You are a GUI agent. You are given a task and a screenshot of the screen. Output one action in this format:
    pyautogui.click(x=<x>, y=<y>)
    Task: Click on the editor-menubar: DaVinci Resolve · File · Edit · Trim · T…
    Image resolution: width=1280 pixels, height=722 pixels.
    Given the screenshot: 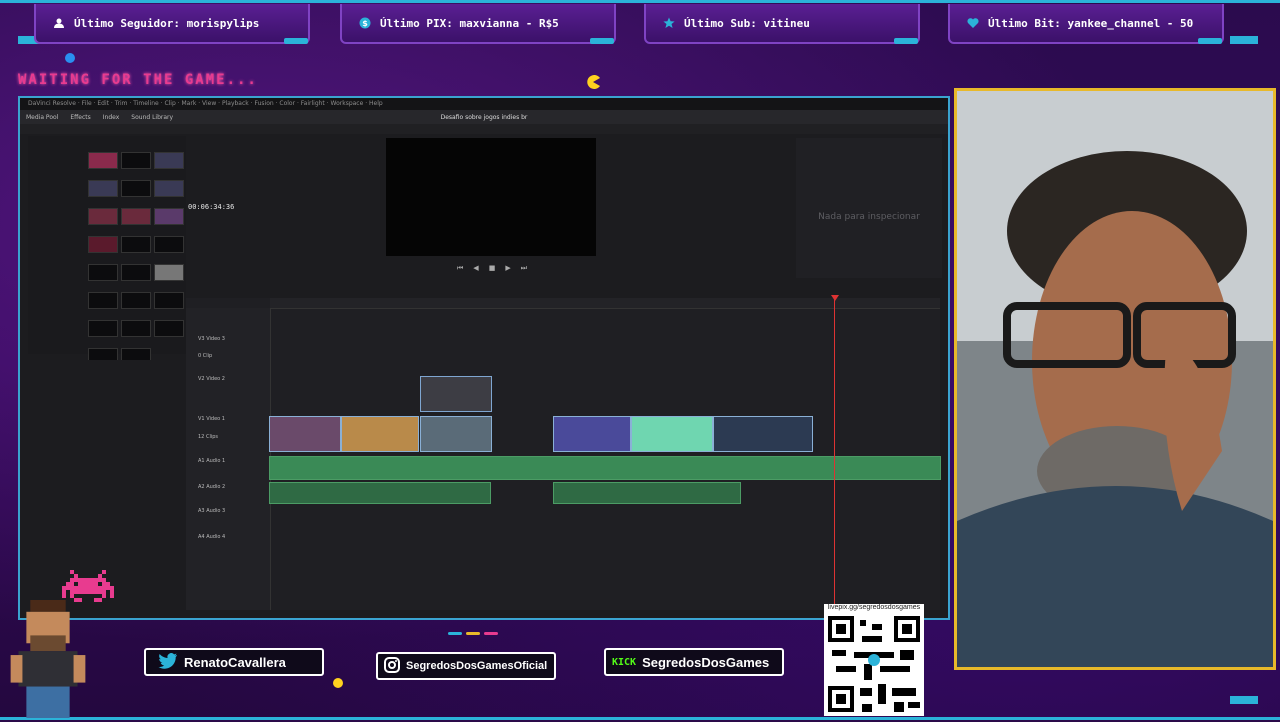 What is the action you would take?
    pyautogui.click(x=484, y=104)
    